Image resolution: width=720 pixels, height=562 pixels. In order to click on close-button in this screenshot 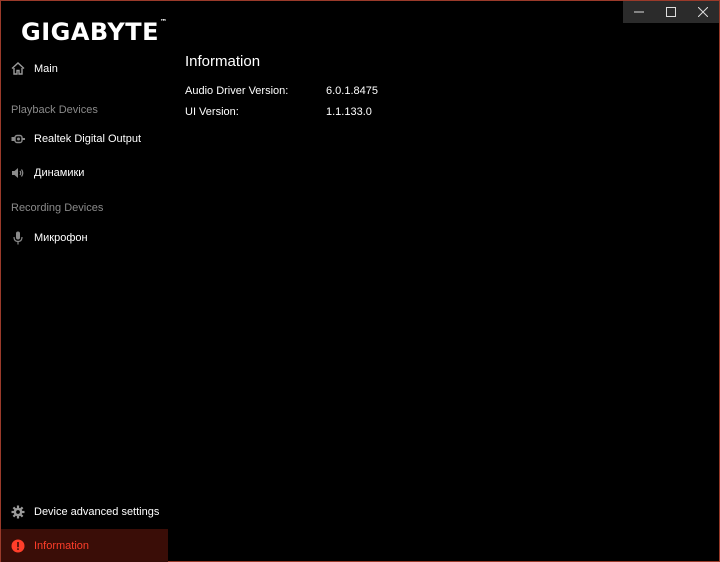, I will do `click(703, 12)`.